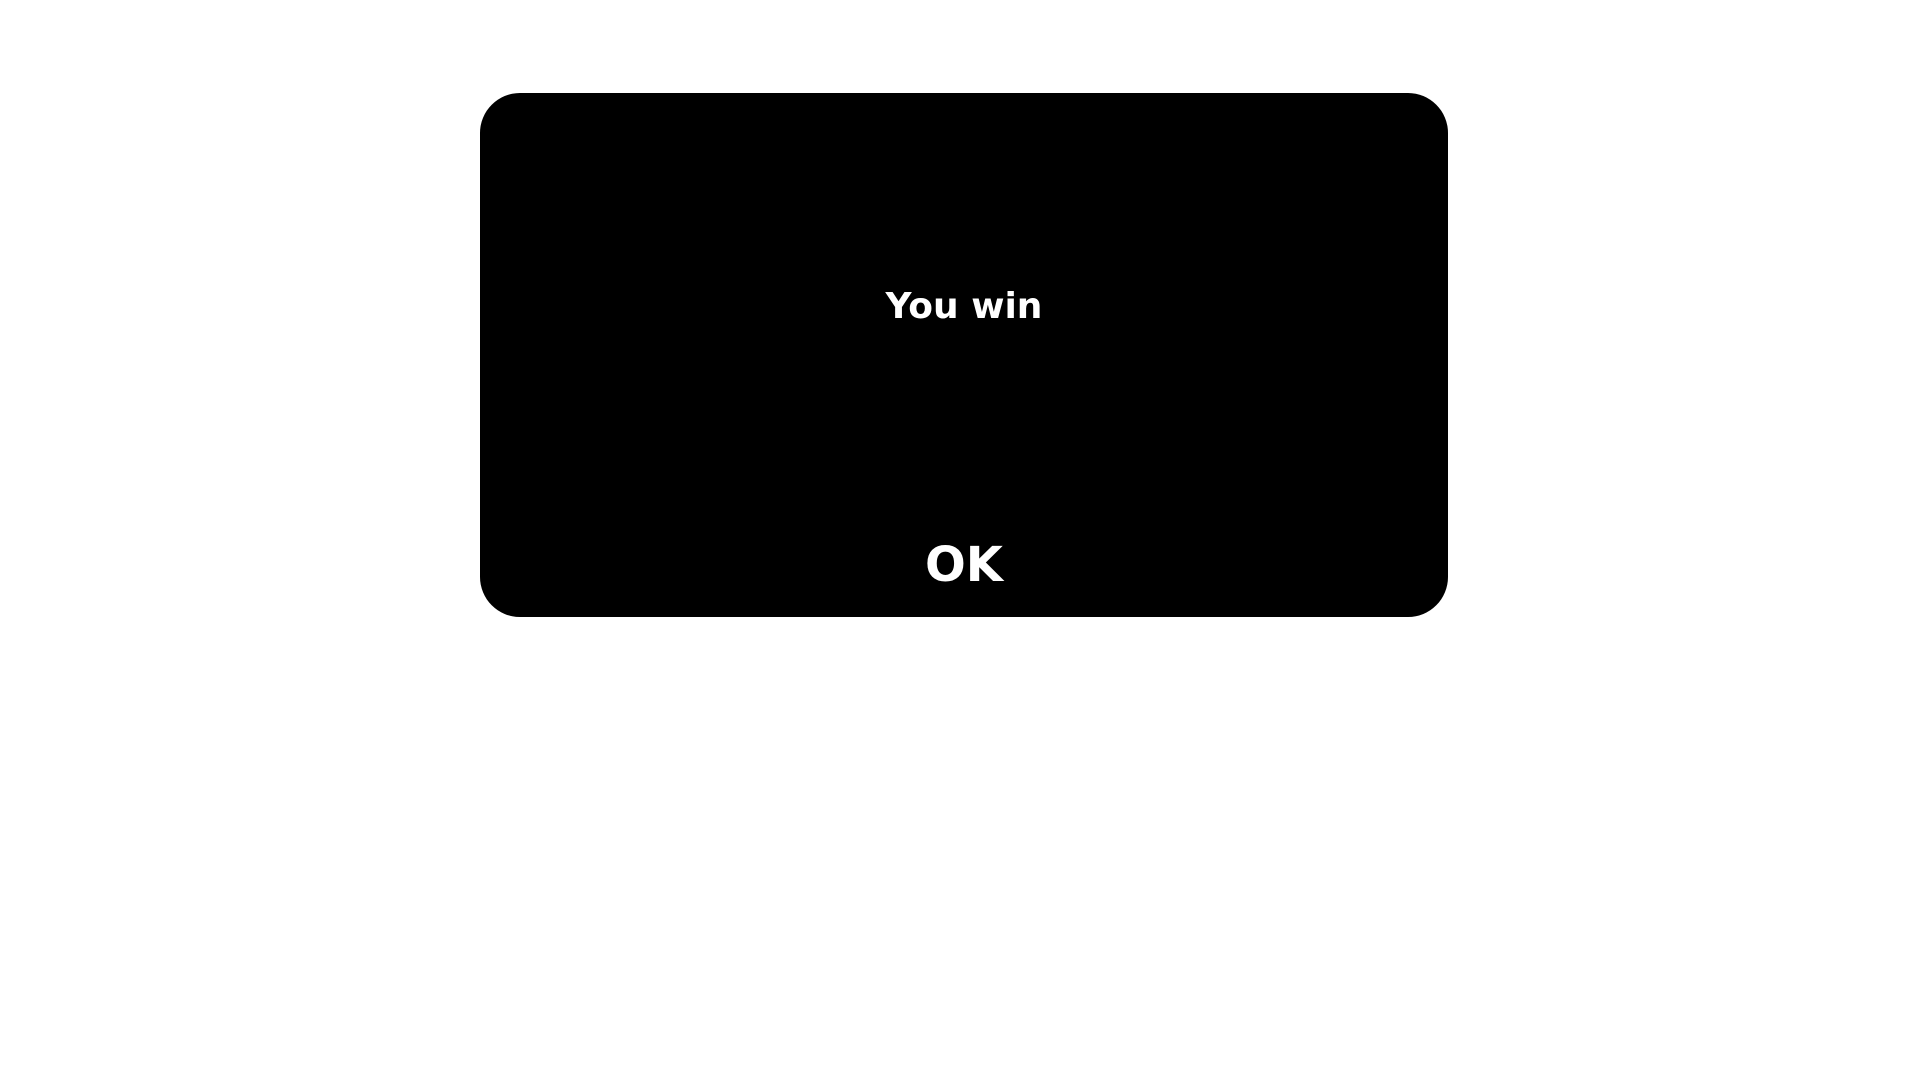  What do you see at coordinates (964, 306) in the screenshot?
I see `win-message: You win` at bounding box center [964, 306].